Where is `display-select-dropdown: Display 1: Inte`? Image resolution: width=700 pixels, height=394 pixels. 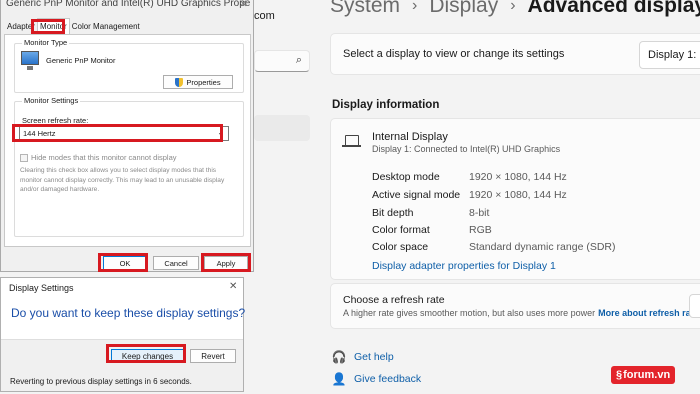
display-select-dropdown: Display 1: Inte is located at coordinates (669, 55).